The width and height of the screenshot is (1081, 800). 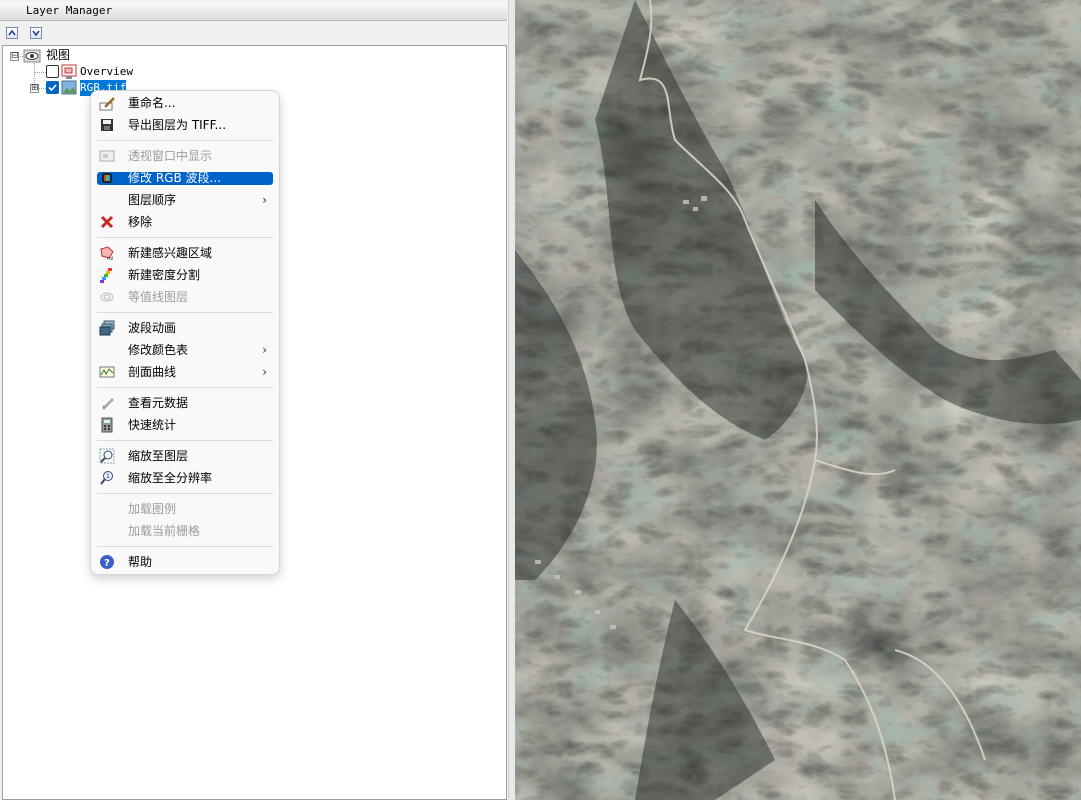 I want to click on portal-icon, so click(x=107, y=156).